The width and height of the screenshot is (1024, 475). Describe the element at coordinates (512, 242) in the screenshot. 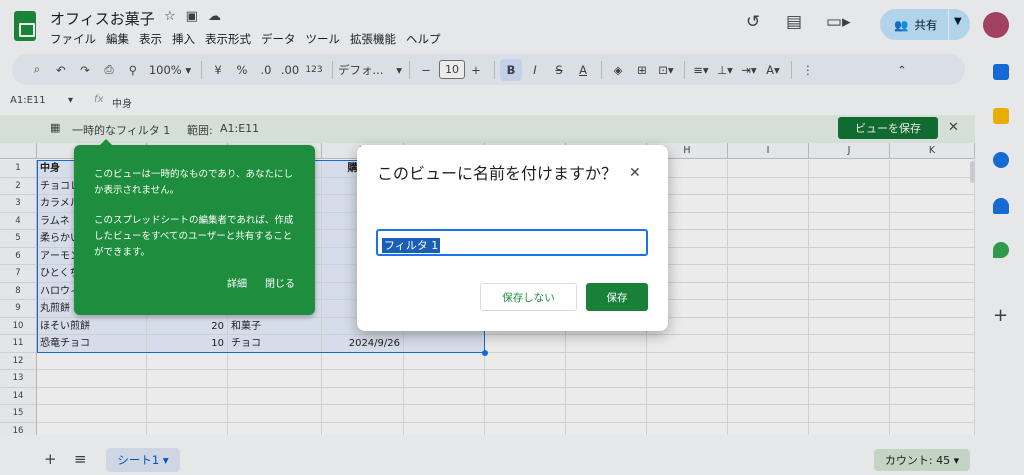

I see `view-name-input: フィルタ 1` at that location.